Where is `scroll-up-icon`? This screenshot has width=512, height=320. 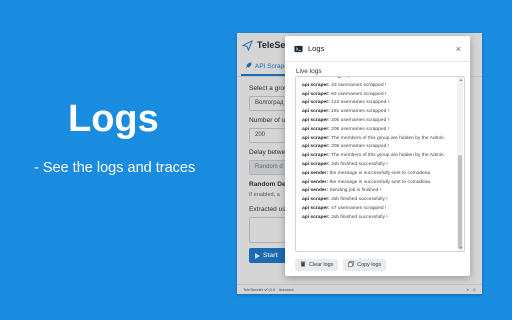
scroll-up-icon is located at coordinates (461, 80).